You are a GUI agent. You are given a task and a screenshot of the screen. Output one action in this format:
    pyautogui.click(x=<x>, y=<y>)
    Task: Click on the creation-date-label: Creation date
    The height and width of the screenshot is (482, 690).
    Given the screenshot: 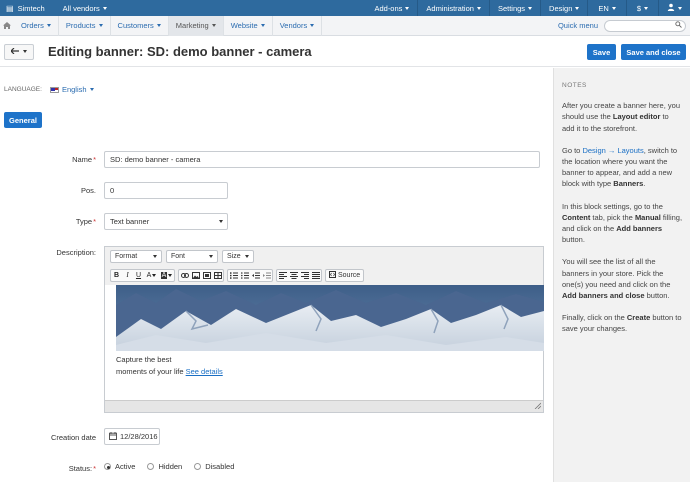 What is the action you would take?
    pyautogui.click(x=50, y=437)
    